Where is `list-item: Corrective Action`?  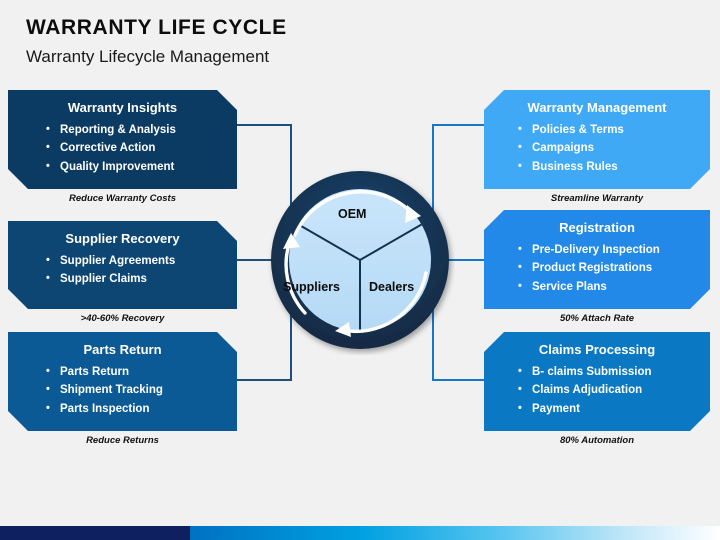
list-item: Corrective Action is located at coordinates (122, 148).